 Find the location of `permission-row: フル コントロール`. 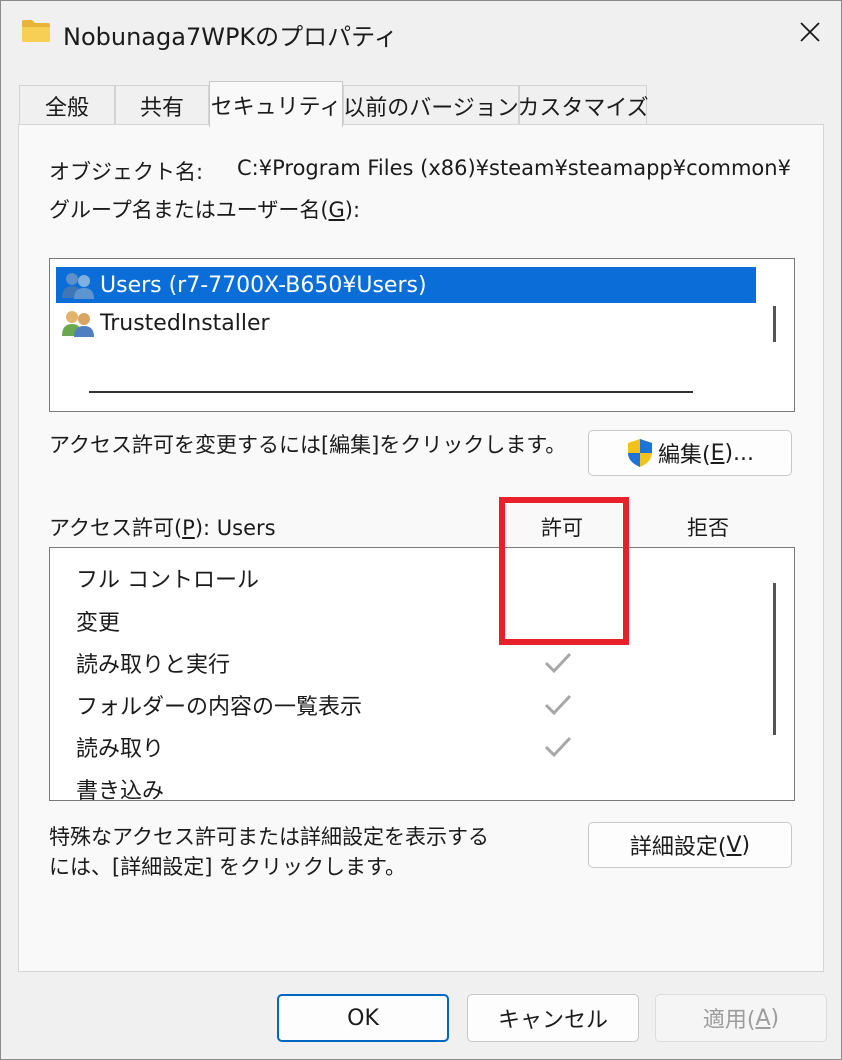

permission-row: フル コントロール is located at coordinates (167, 580).